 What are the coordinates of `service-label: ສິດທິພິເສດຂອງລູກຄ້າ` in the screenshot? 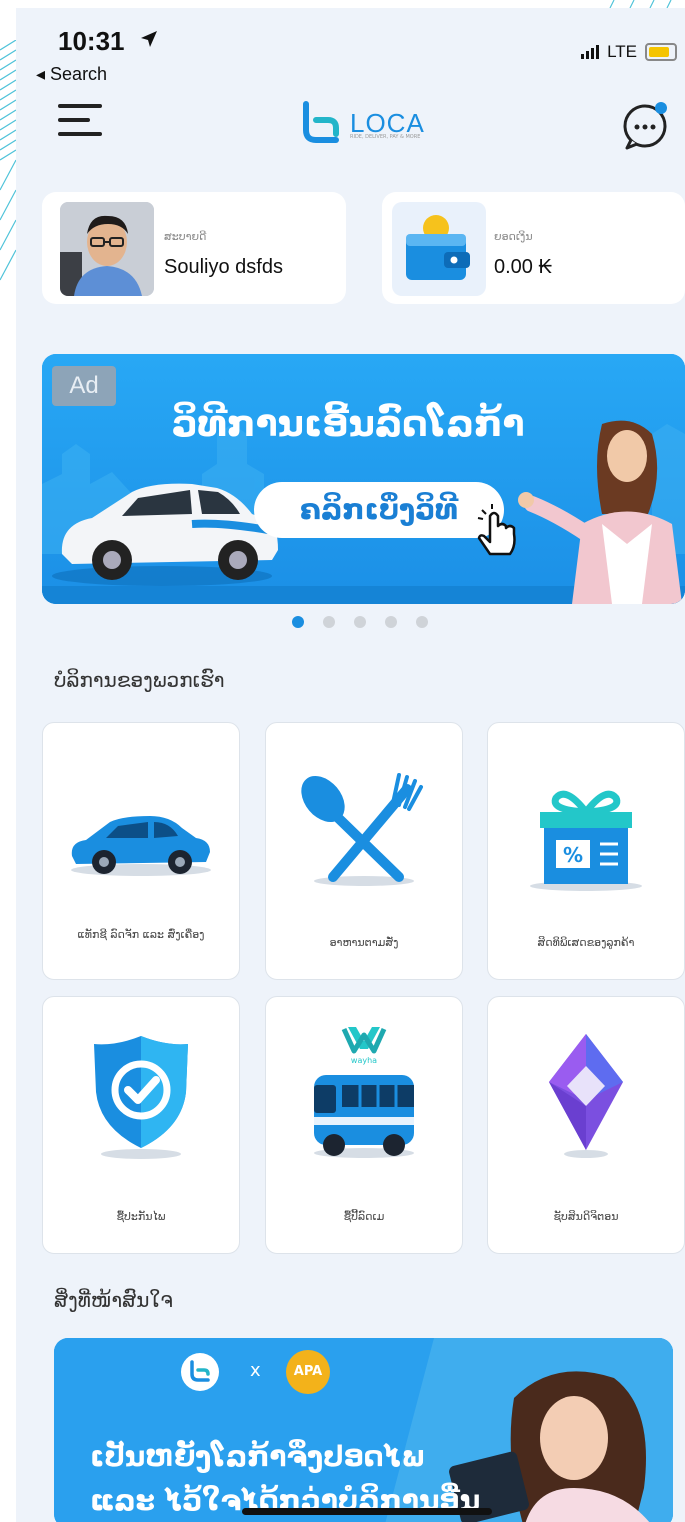 It's located at (586, 942).